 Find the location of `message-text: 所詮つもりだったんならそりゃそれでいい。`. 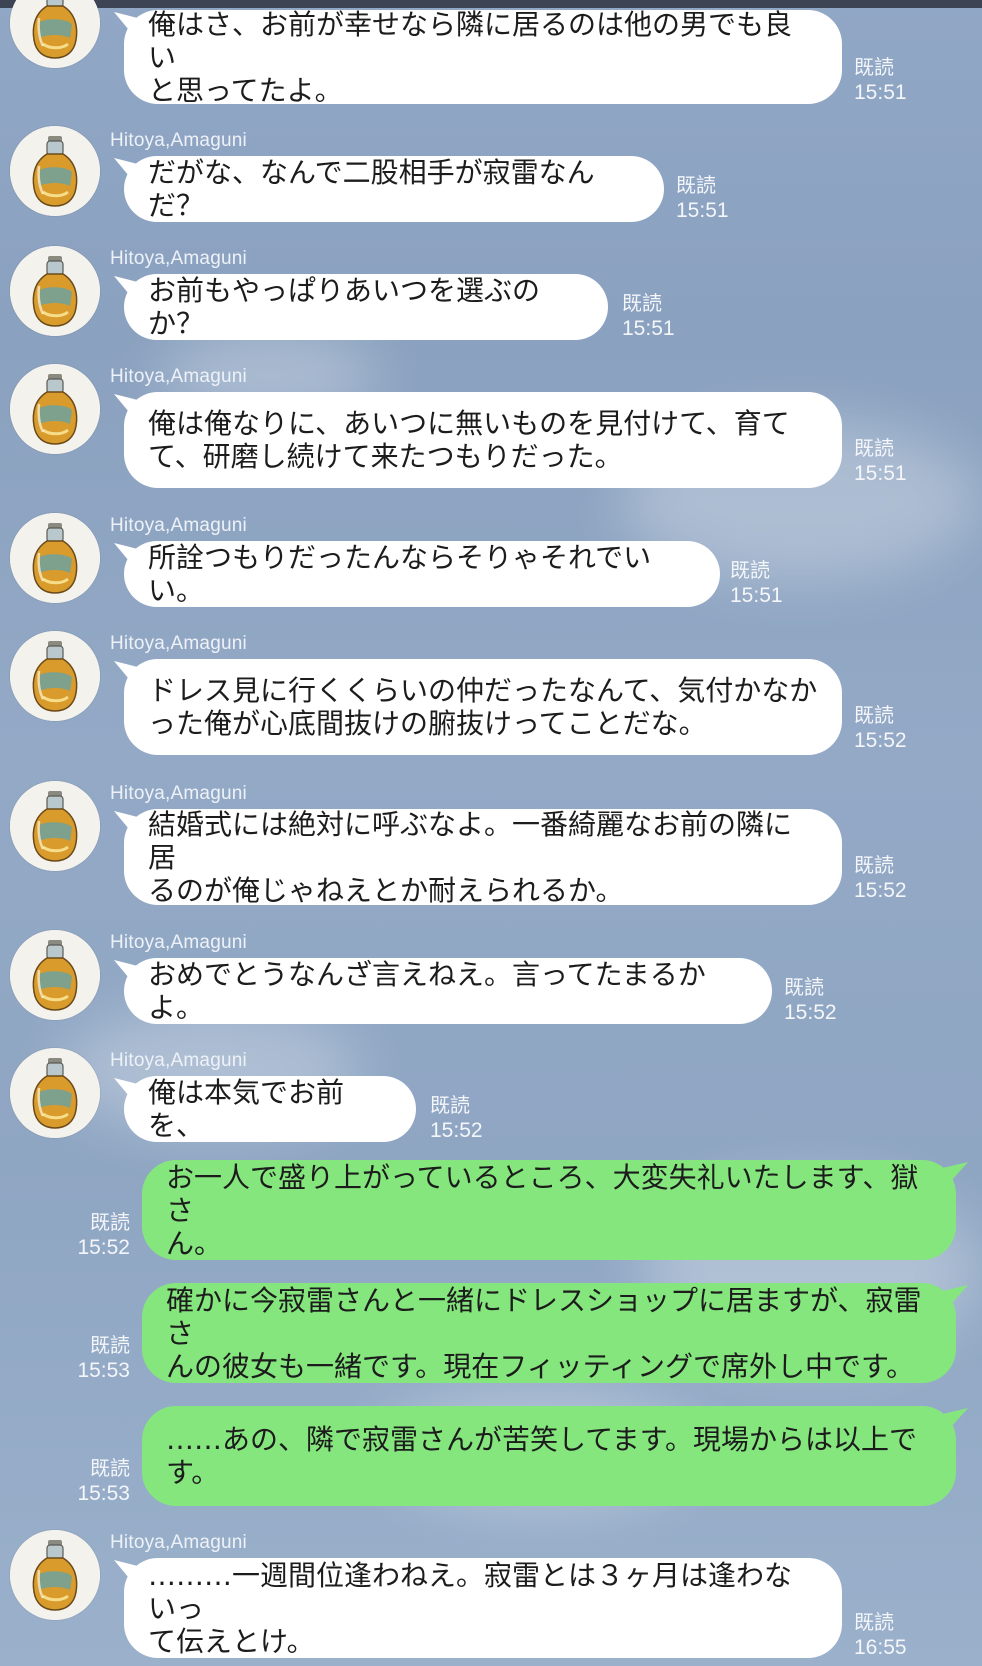

message-text: 所詮つもりだったんならそりゃそれでいい。 is located at coordinates (400, 574).